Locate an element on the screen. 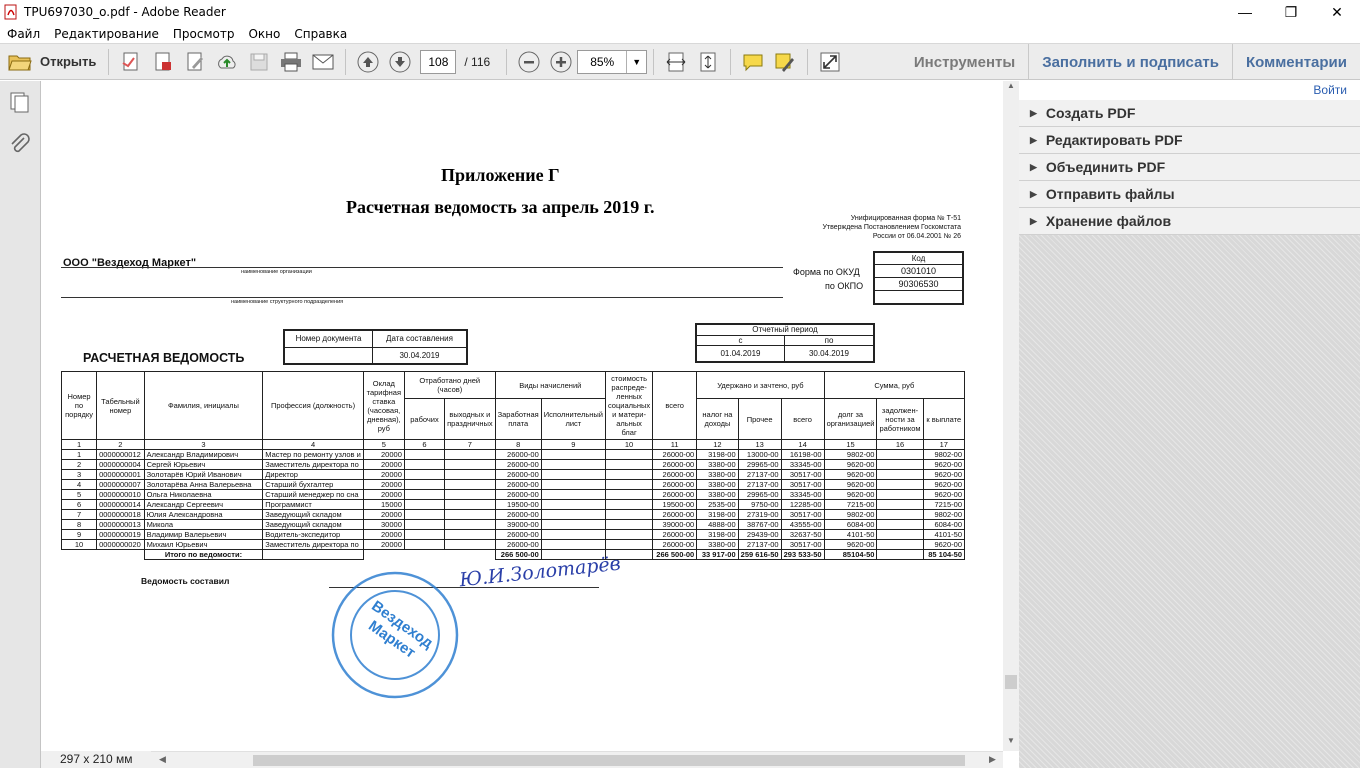 This screenshot has height=768, width=1360. dept-caption: наименование структурного подразделения is located at coordinates (287, 302).